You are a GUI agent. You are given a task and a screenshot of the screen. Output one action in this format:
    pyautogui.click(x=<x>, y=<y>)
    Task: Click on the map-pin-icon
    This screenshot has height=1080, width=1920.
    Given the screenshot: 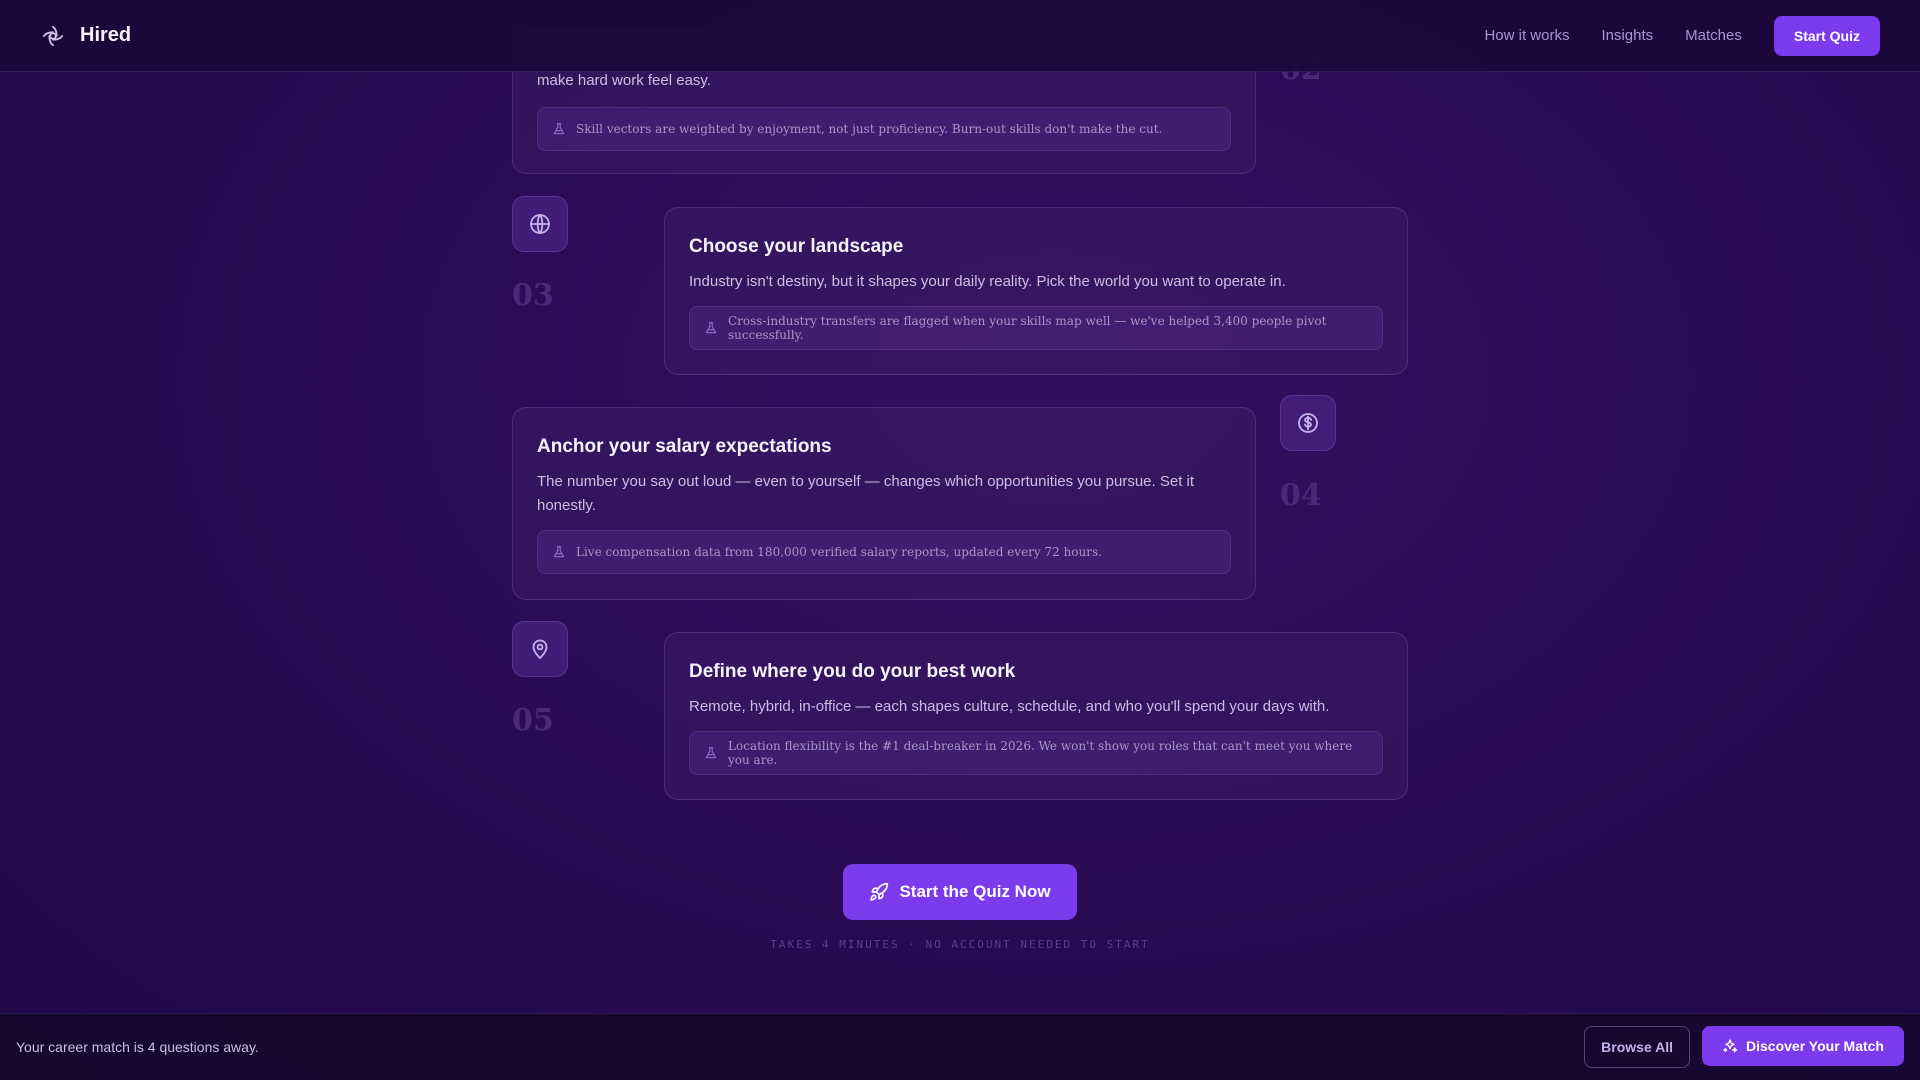 What is the action you would take?
    pyautogui.click(x=540, y=649)
    